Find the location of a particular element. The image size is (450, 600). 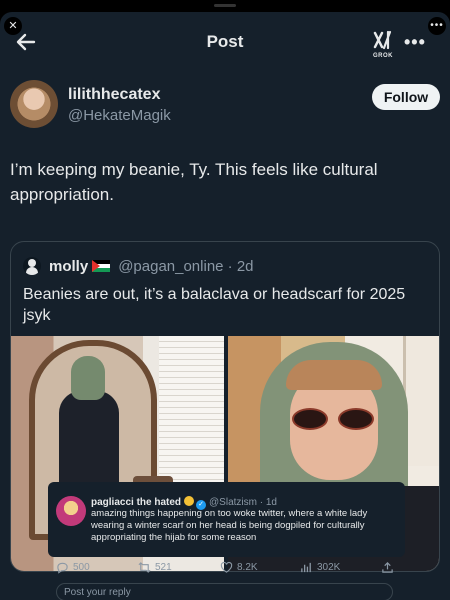

reply-button: 500 is located at coordinates (73, 567).